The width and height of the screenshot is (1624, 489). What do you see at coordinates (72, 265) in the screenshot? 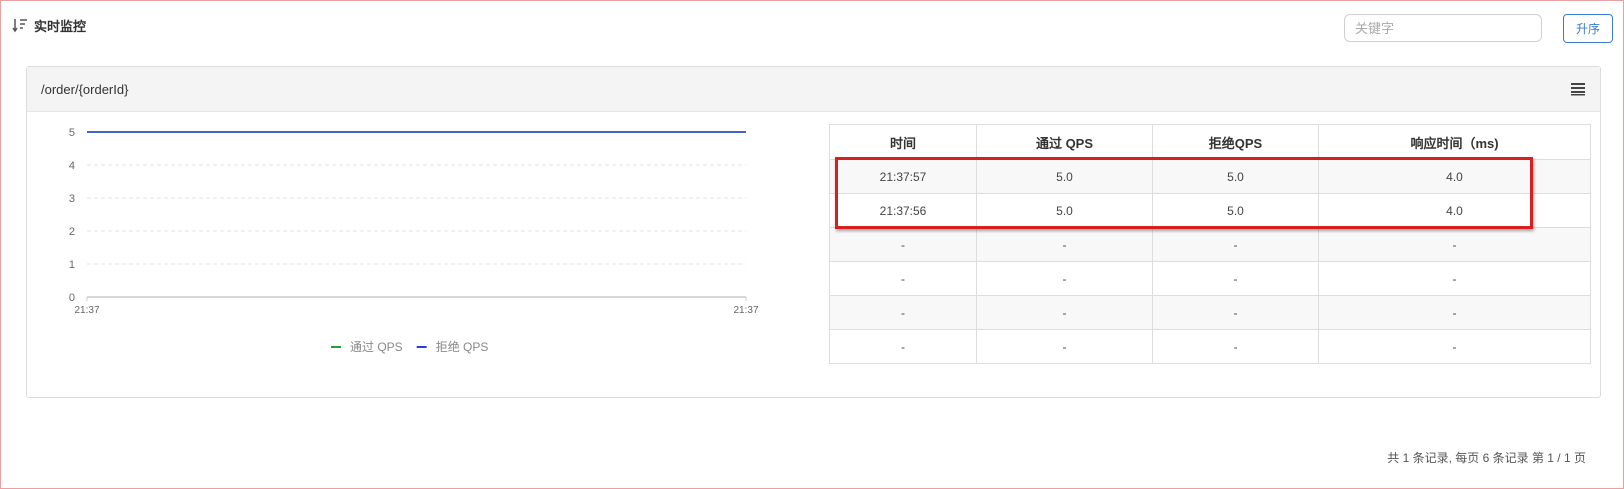
I see `y-tick-label: 1` at bounding box center [72, 265].